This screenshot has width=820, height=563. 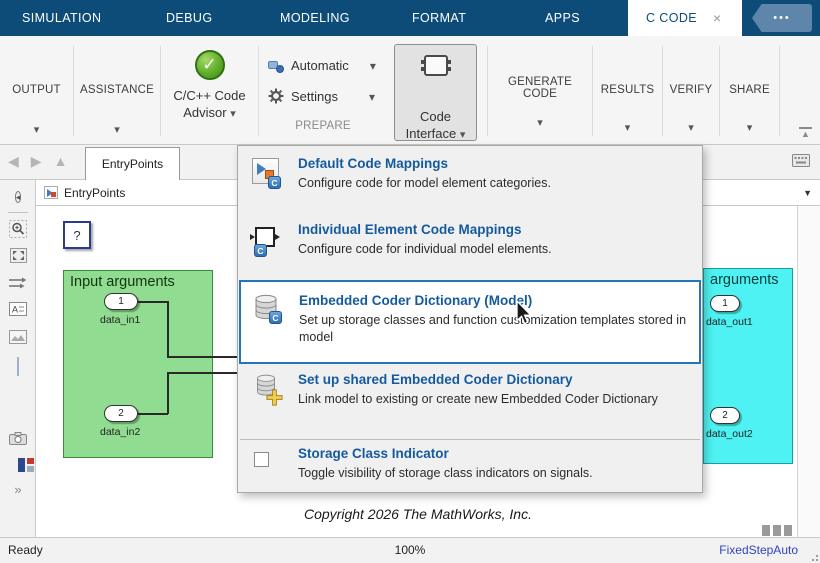 I want to click on generate-code-label-2: CODE, so click(x=540, y=94).